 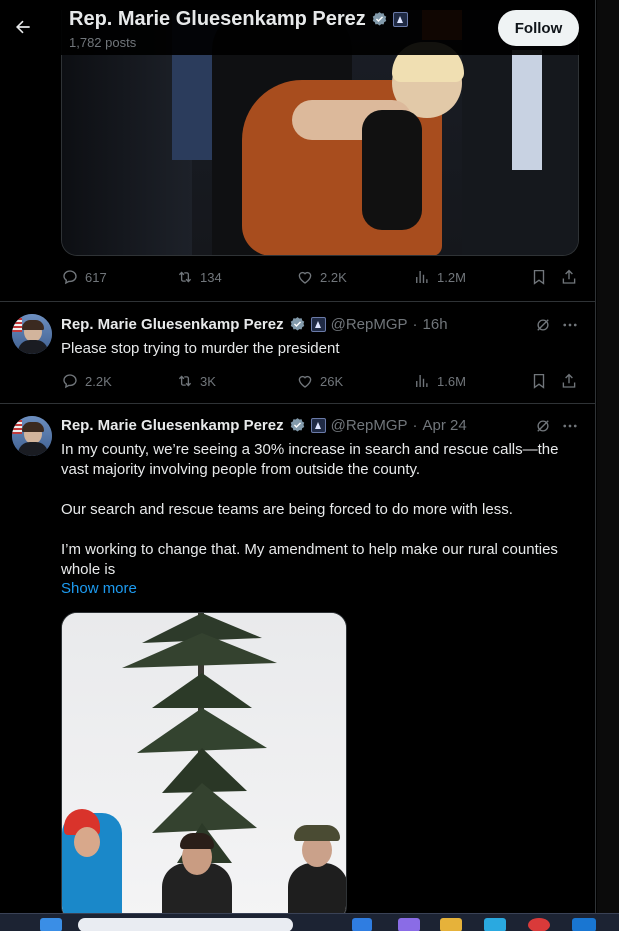 What do you see at coordinates (451, 277) in the screenshot?
I see `views-count: 1.2M` at bounding box center [451, 277].